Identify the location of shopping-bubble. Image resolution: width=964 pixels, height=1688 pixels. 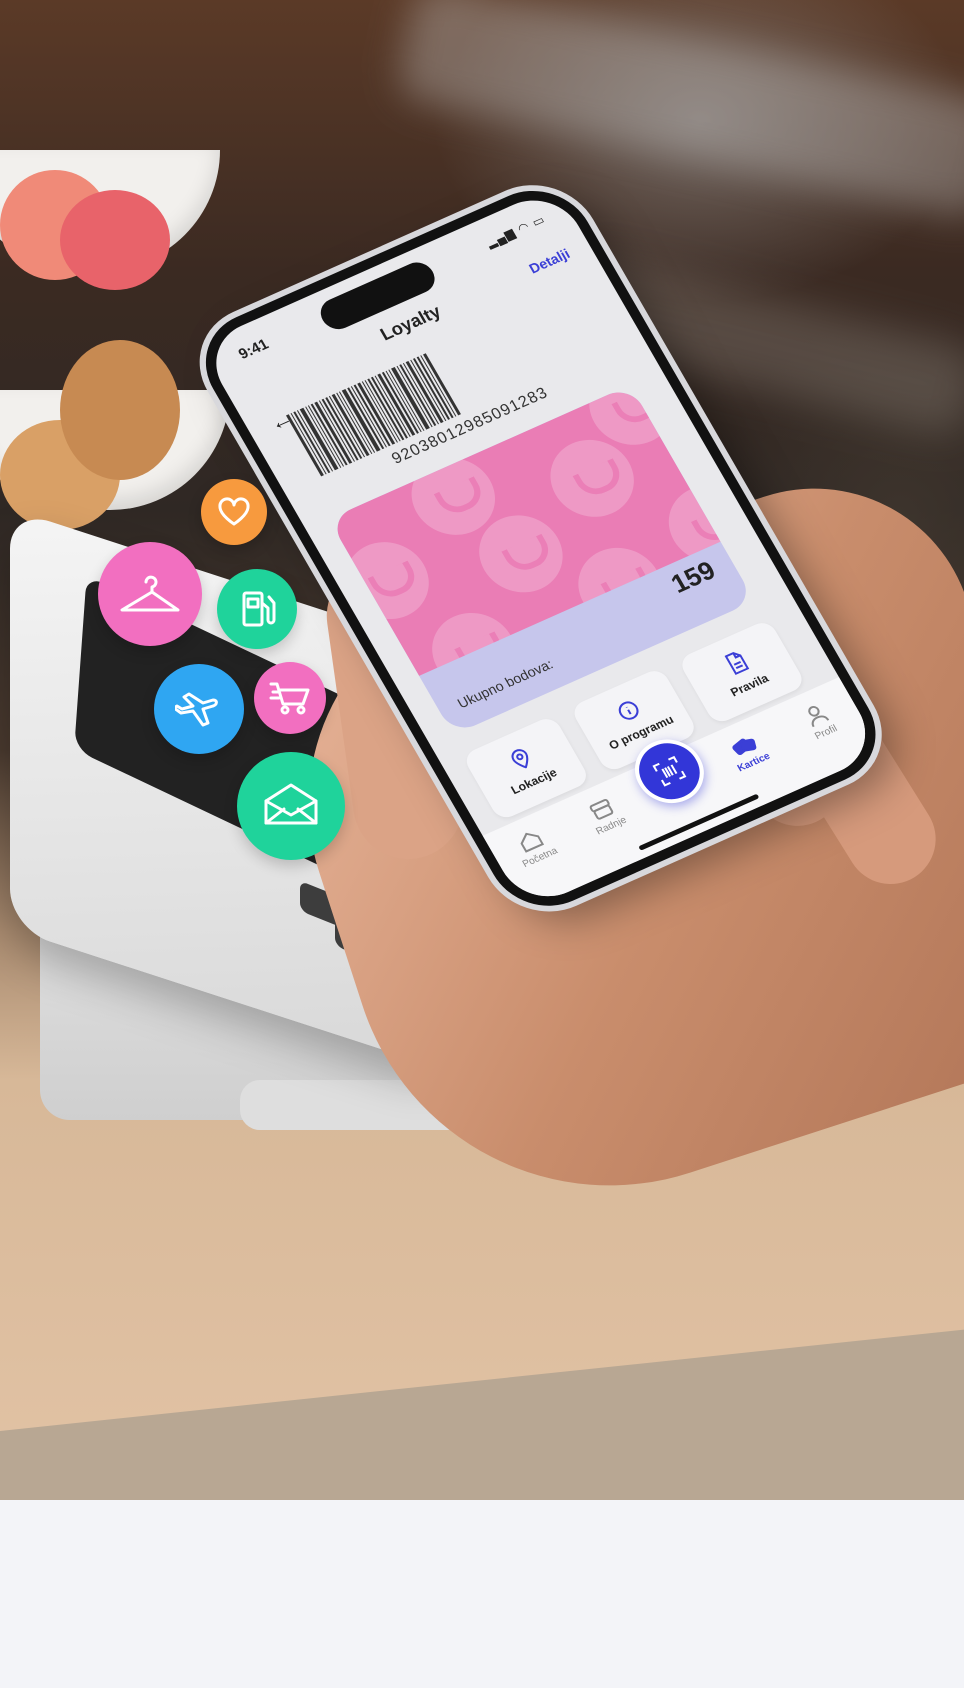
(290, 698).